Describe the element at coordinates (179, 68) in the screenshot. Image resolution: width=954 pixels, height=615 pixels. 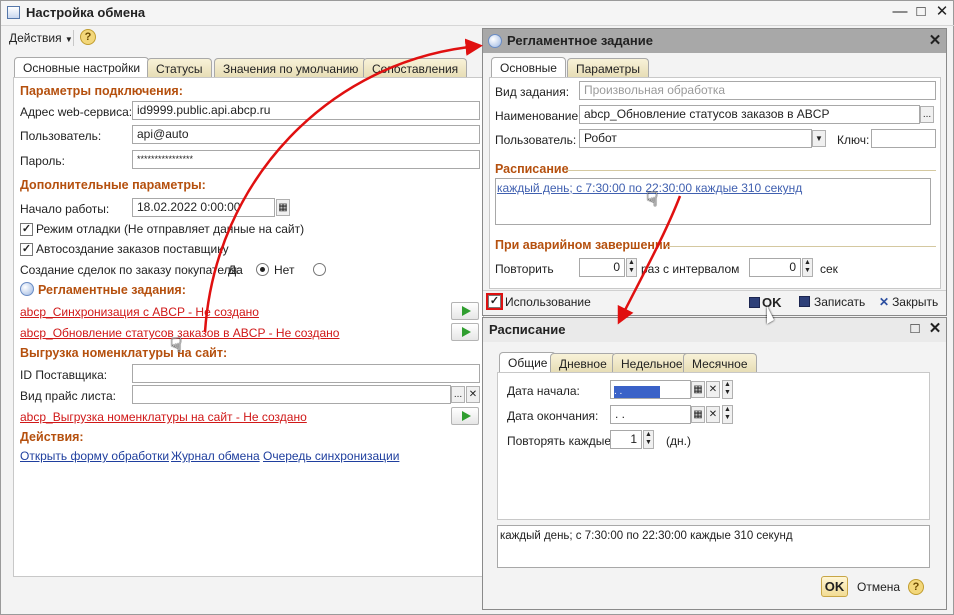
I see `tab-statuses: Статусы` at that location.